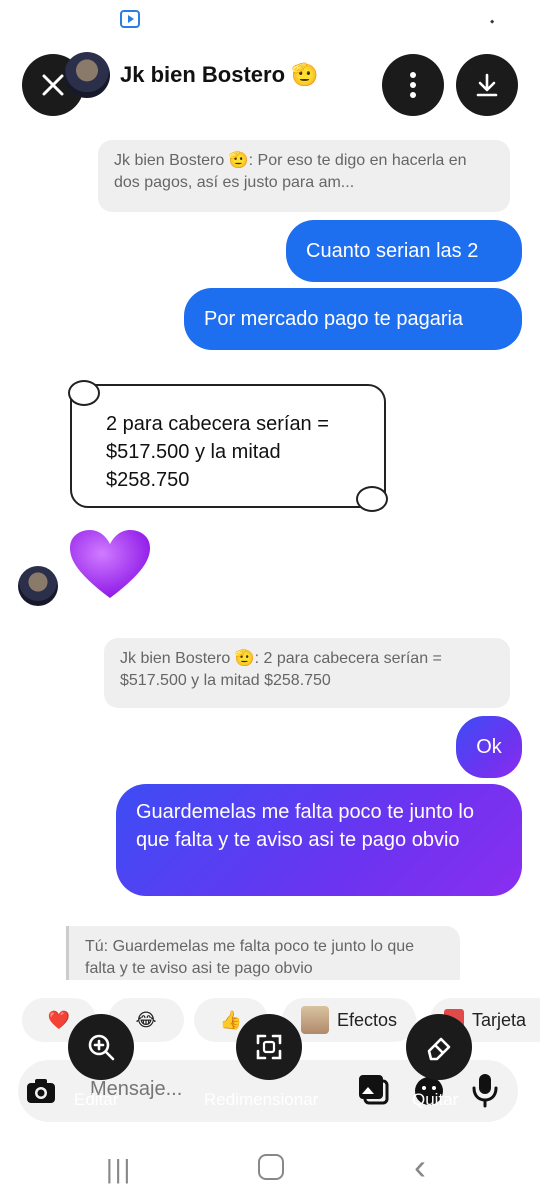  What do you see at coordinates (271, 1167) in the screenshot?
I see `home-nav-button` at bounding box center [271, 1167].